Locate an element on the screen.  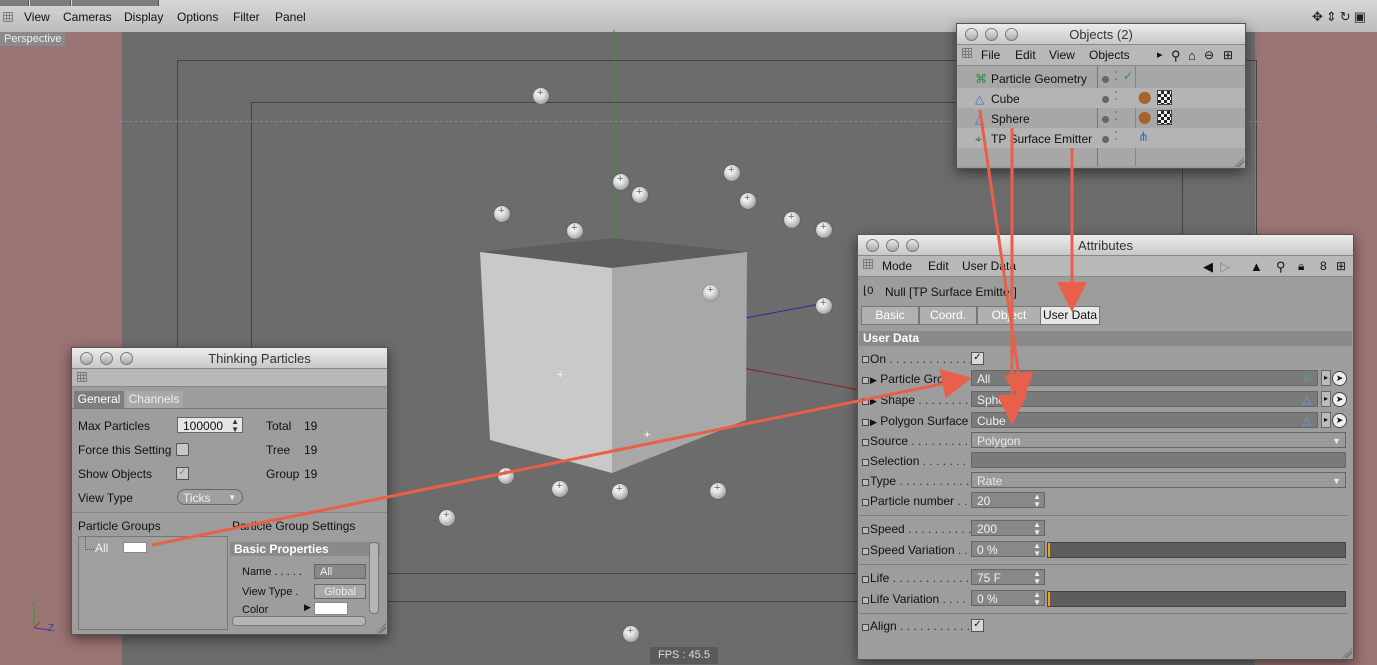
minimize-icon is located at coordinates (106, 358).